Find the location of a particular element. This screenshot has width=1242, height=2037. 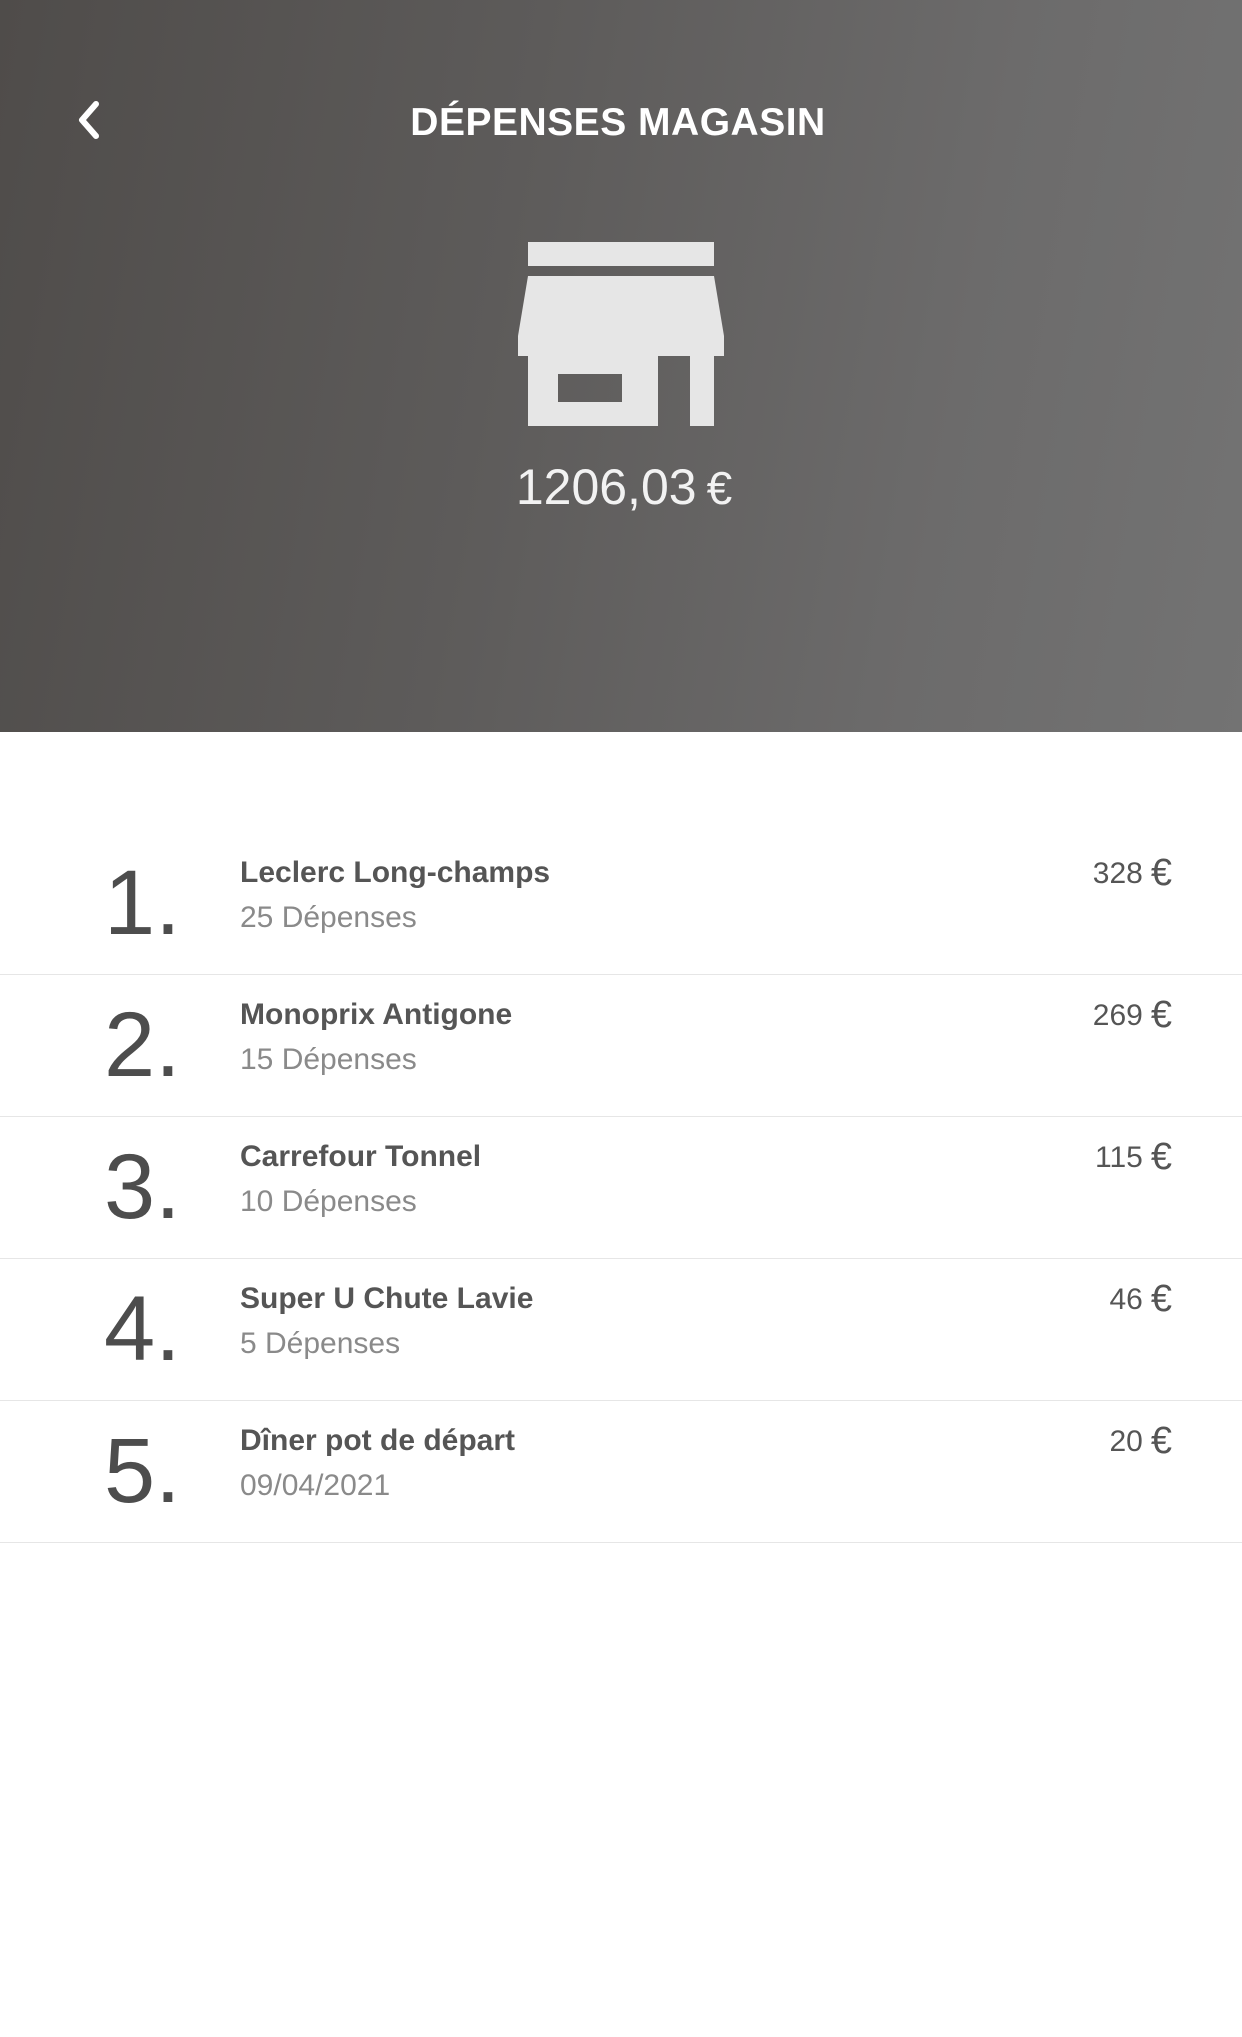

total-currency: € is located at coordinates (719, 488).